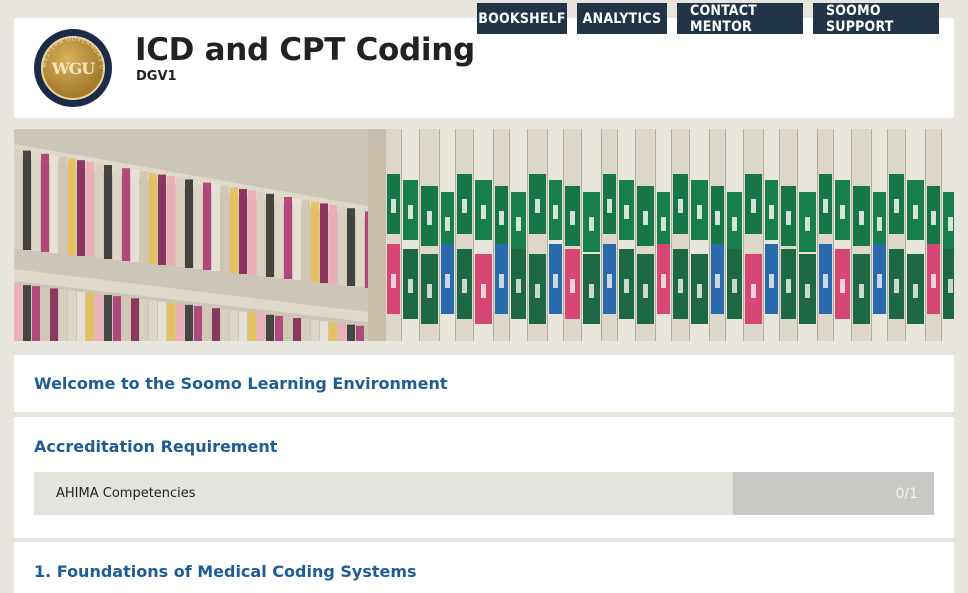 The width and height of the screenshot is (968, 593). What do you see at coordinates (740, 19) in the screenshot?
I see `contact-mentor-button: CONTACT MENTOR` at bounding box center [740, 19].